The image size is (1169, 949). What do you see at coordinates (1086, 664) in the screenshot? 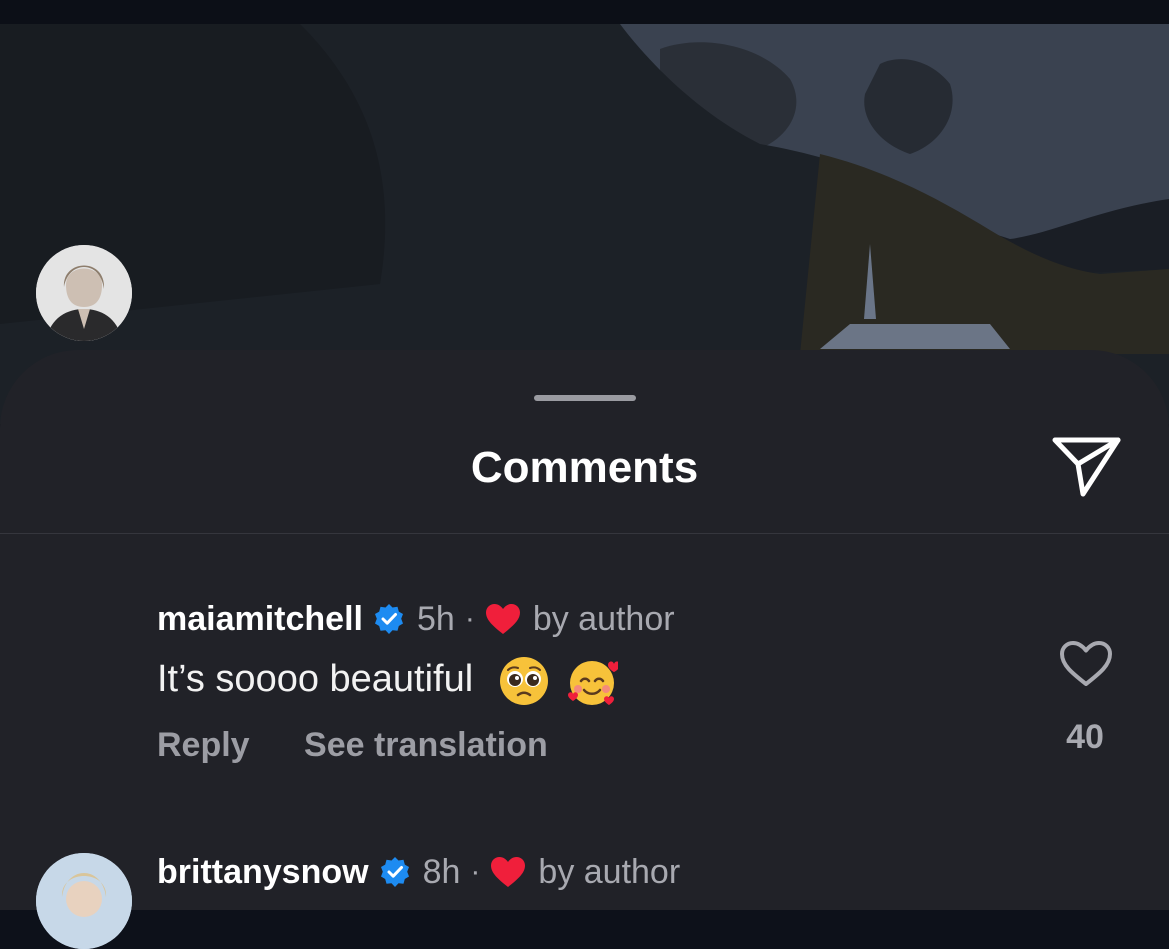
I see `heart-outline-icon` at bounding box center [1086, 664].